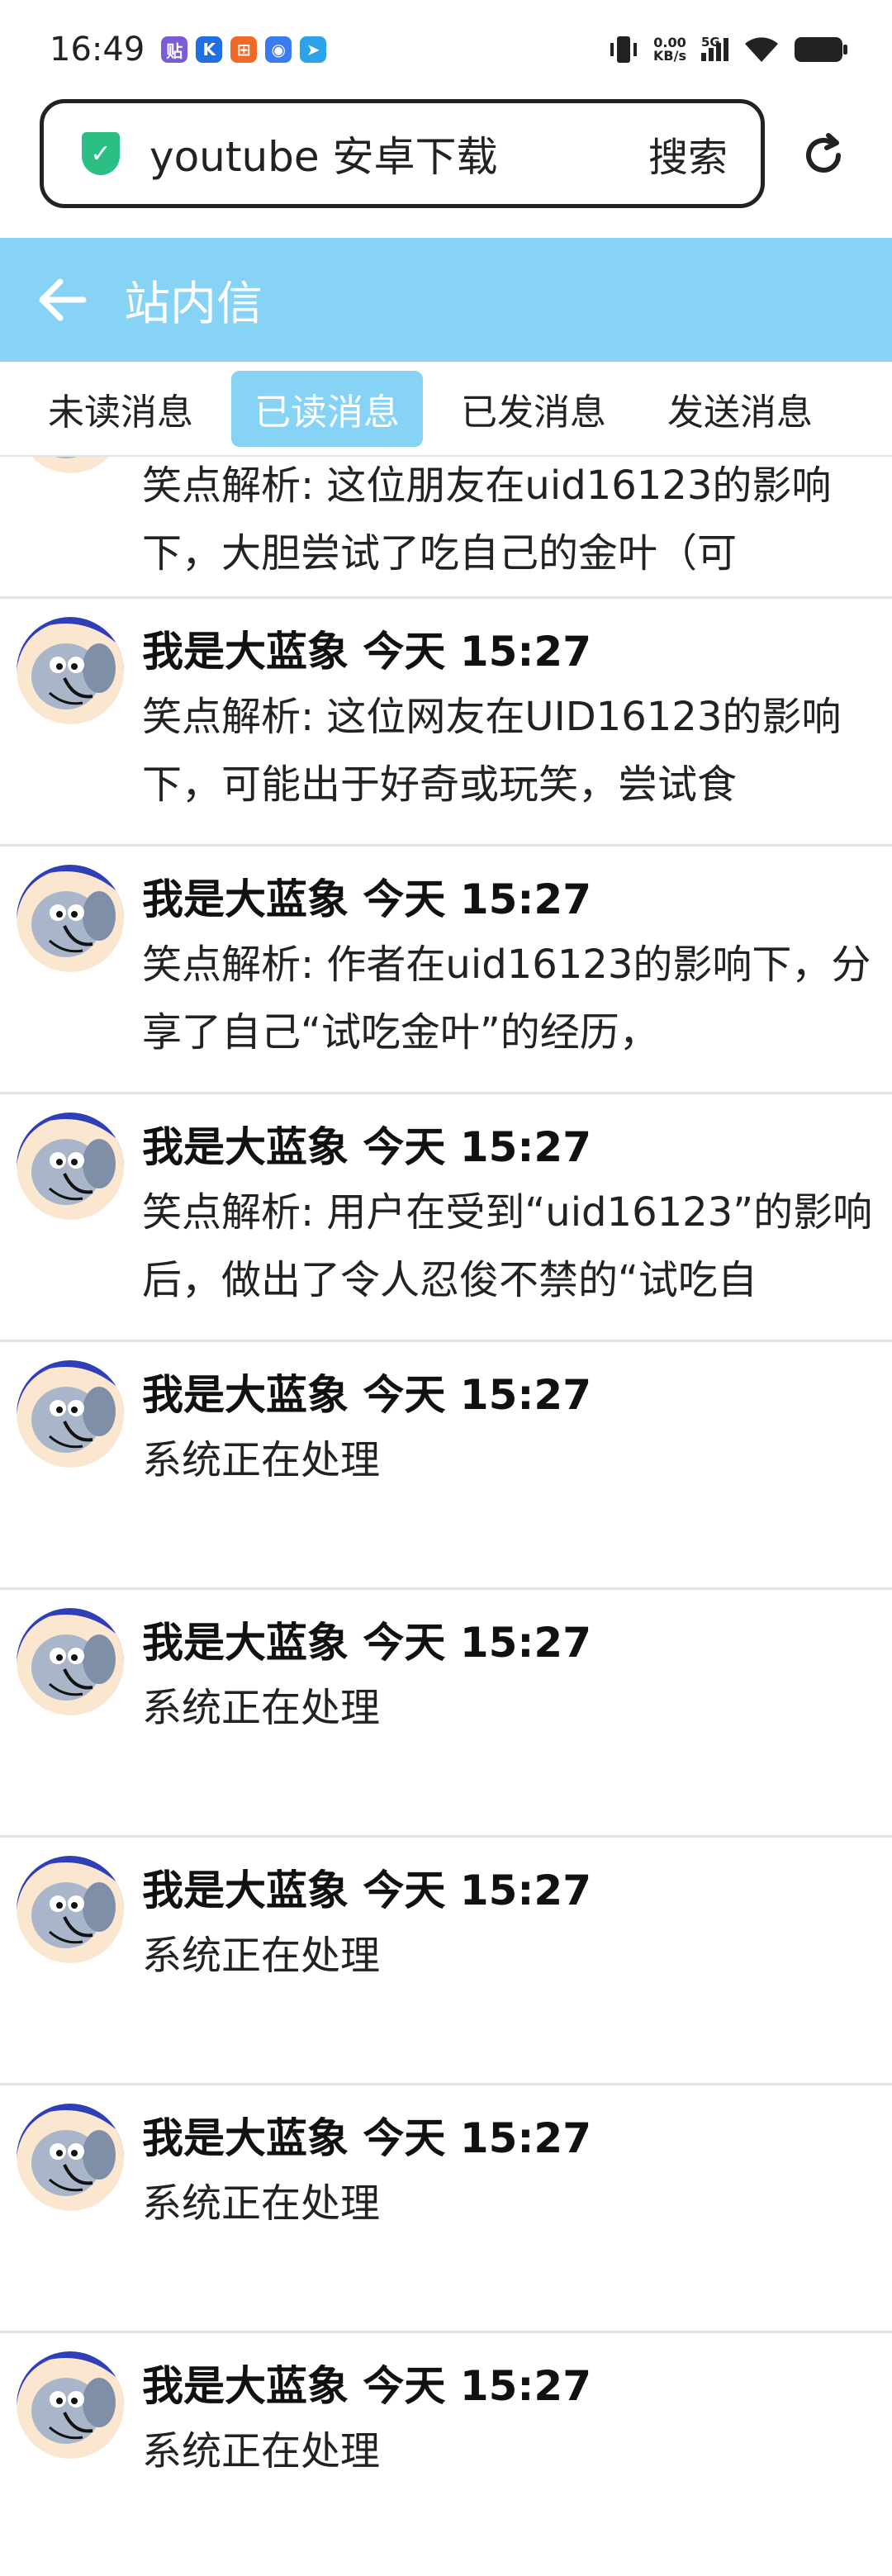 This screenshot has width=892, height=2576. I want to click on message-body: 笑点解析: 这位网友在UID16123的影响下，可能出于好奇或玩笑，尝试食, so click(492, 751).